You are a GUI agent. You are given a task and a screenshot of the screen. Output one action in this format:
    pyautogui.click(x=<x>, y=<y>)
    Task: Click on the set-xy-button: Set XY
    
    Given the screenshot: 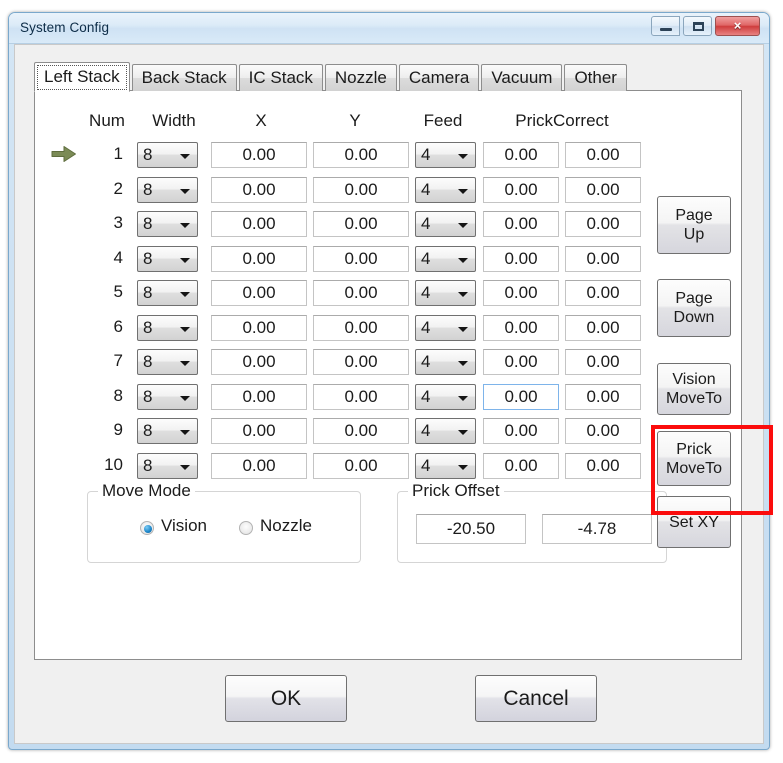 What is the action you would take?
    pyautogui.click(x=694, y=522)
    